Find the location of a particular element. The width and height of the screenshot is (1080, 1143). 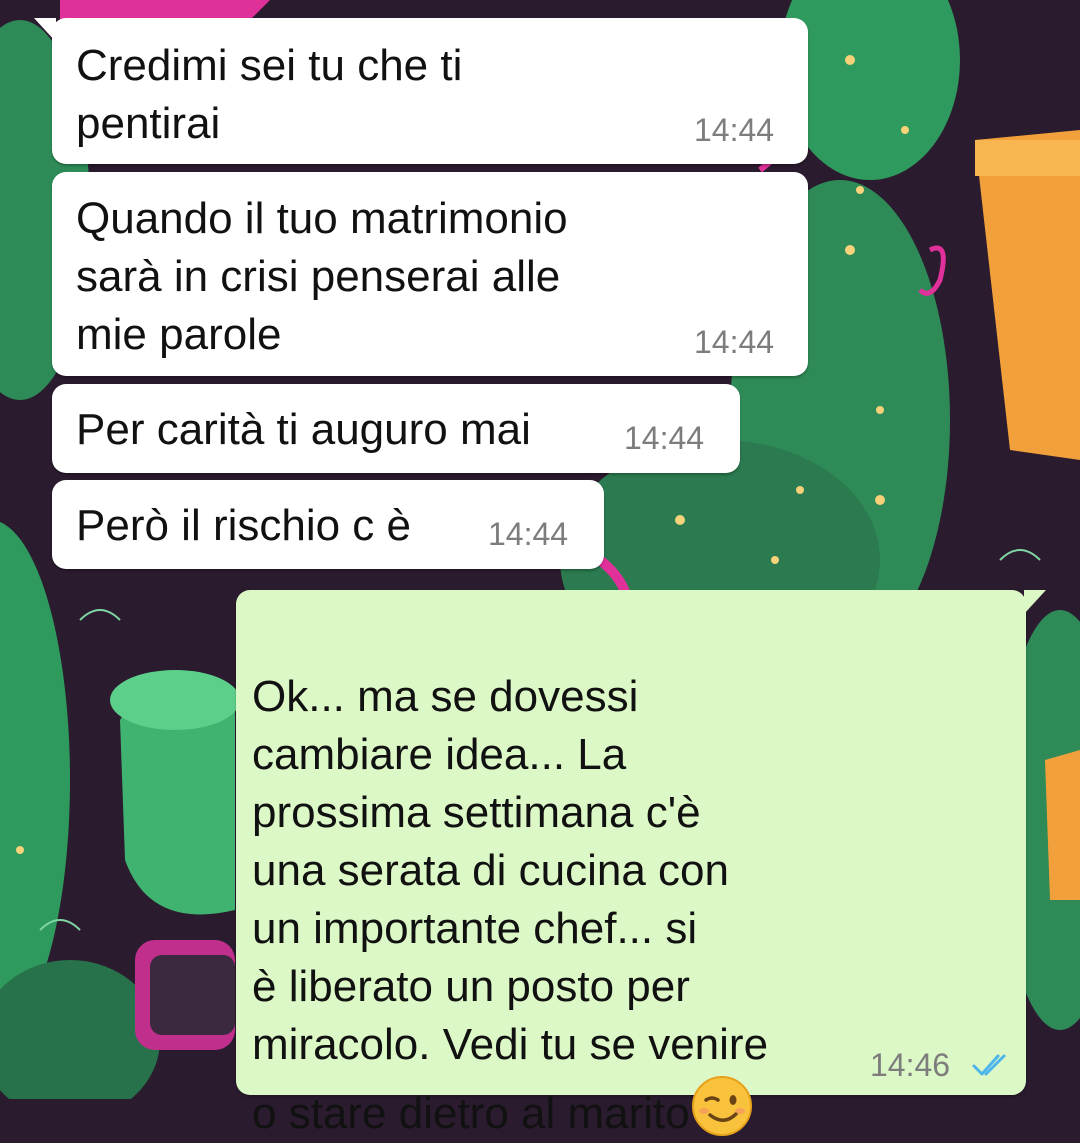

message-text: Però il rischio c è is located at coordinates (244, 525).